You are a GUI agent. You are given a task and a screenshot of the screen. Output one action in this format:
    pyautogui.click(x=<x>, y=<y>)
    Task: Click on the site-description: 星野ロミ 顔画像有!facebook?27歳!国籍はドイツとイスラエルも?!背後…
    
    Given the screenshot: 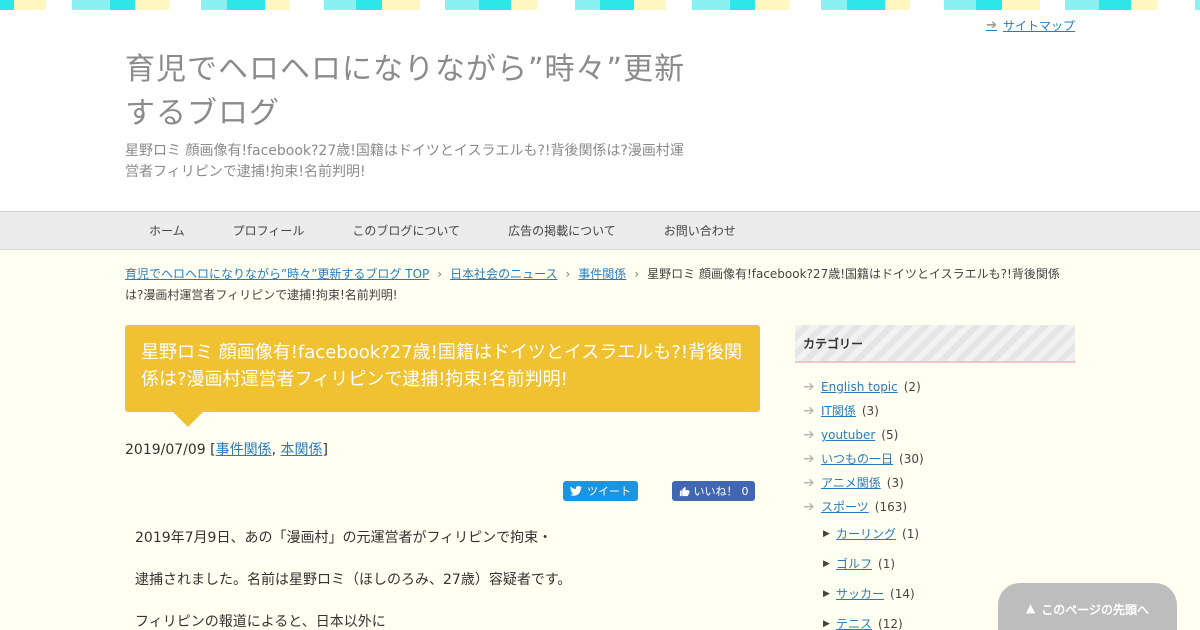 What is the action you would take?
    pyautogui.click(x=404, y=161)
    